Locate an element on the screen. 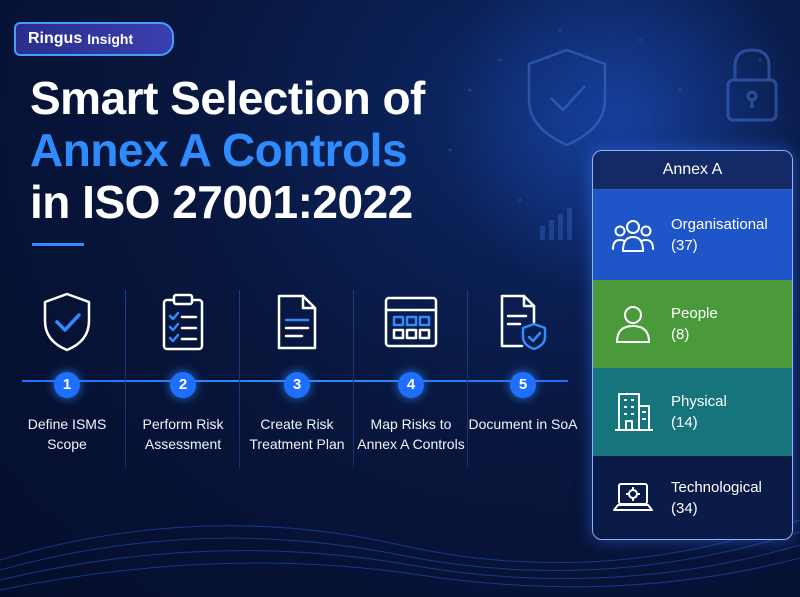  step-label: Document in SoA is located at coordinates (523, 424).